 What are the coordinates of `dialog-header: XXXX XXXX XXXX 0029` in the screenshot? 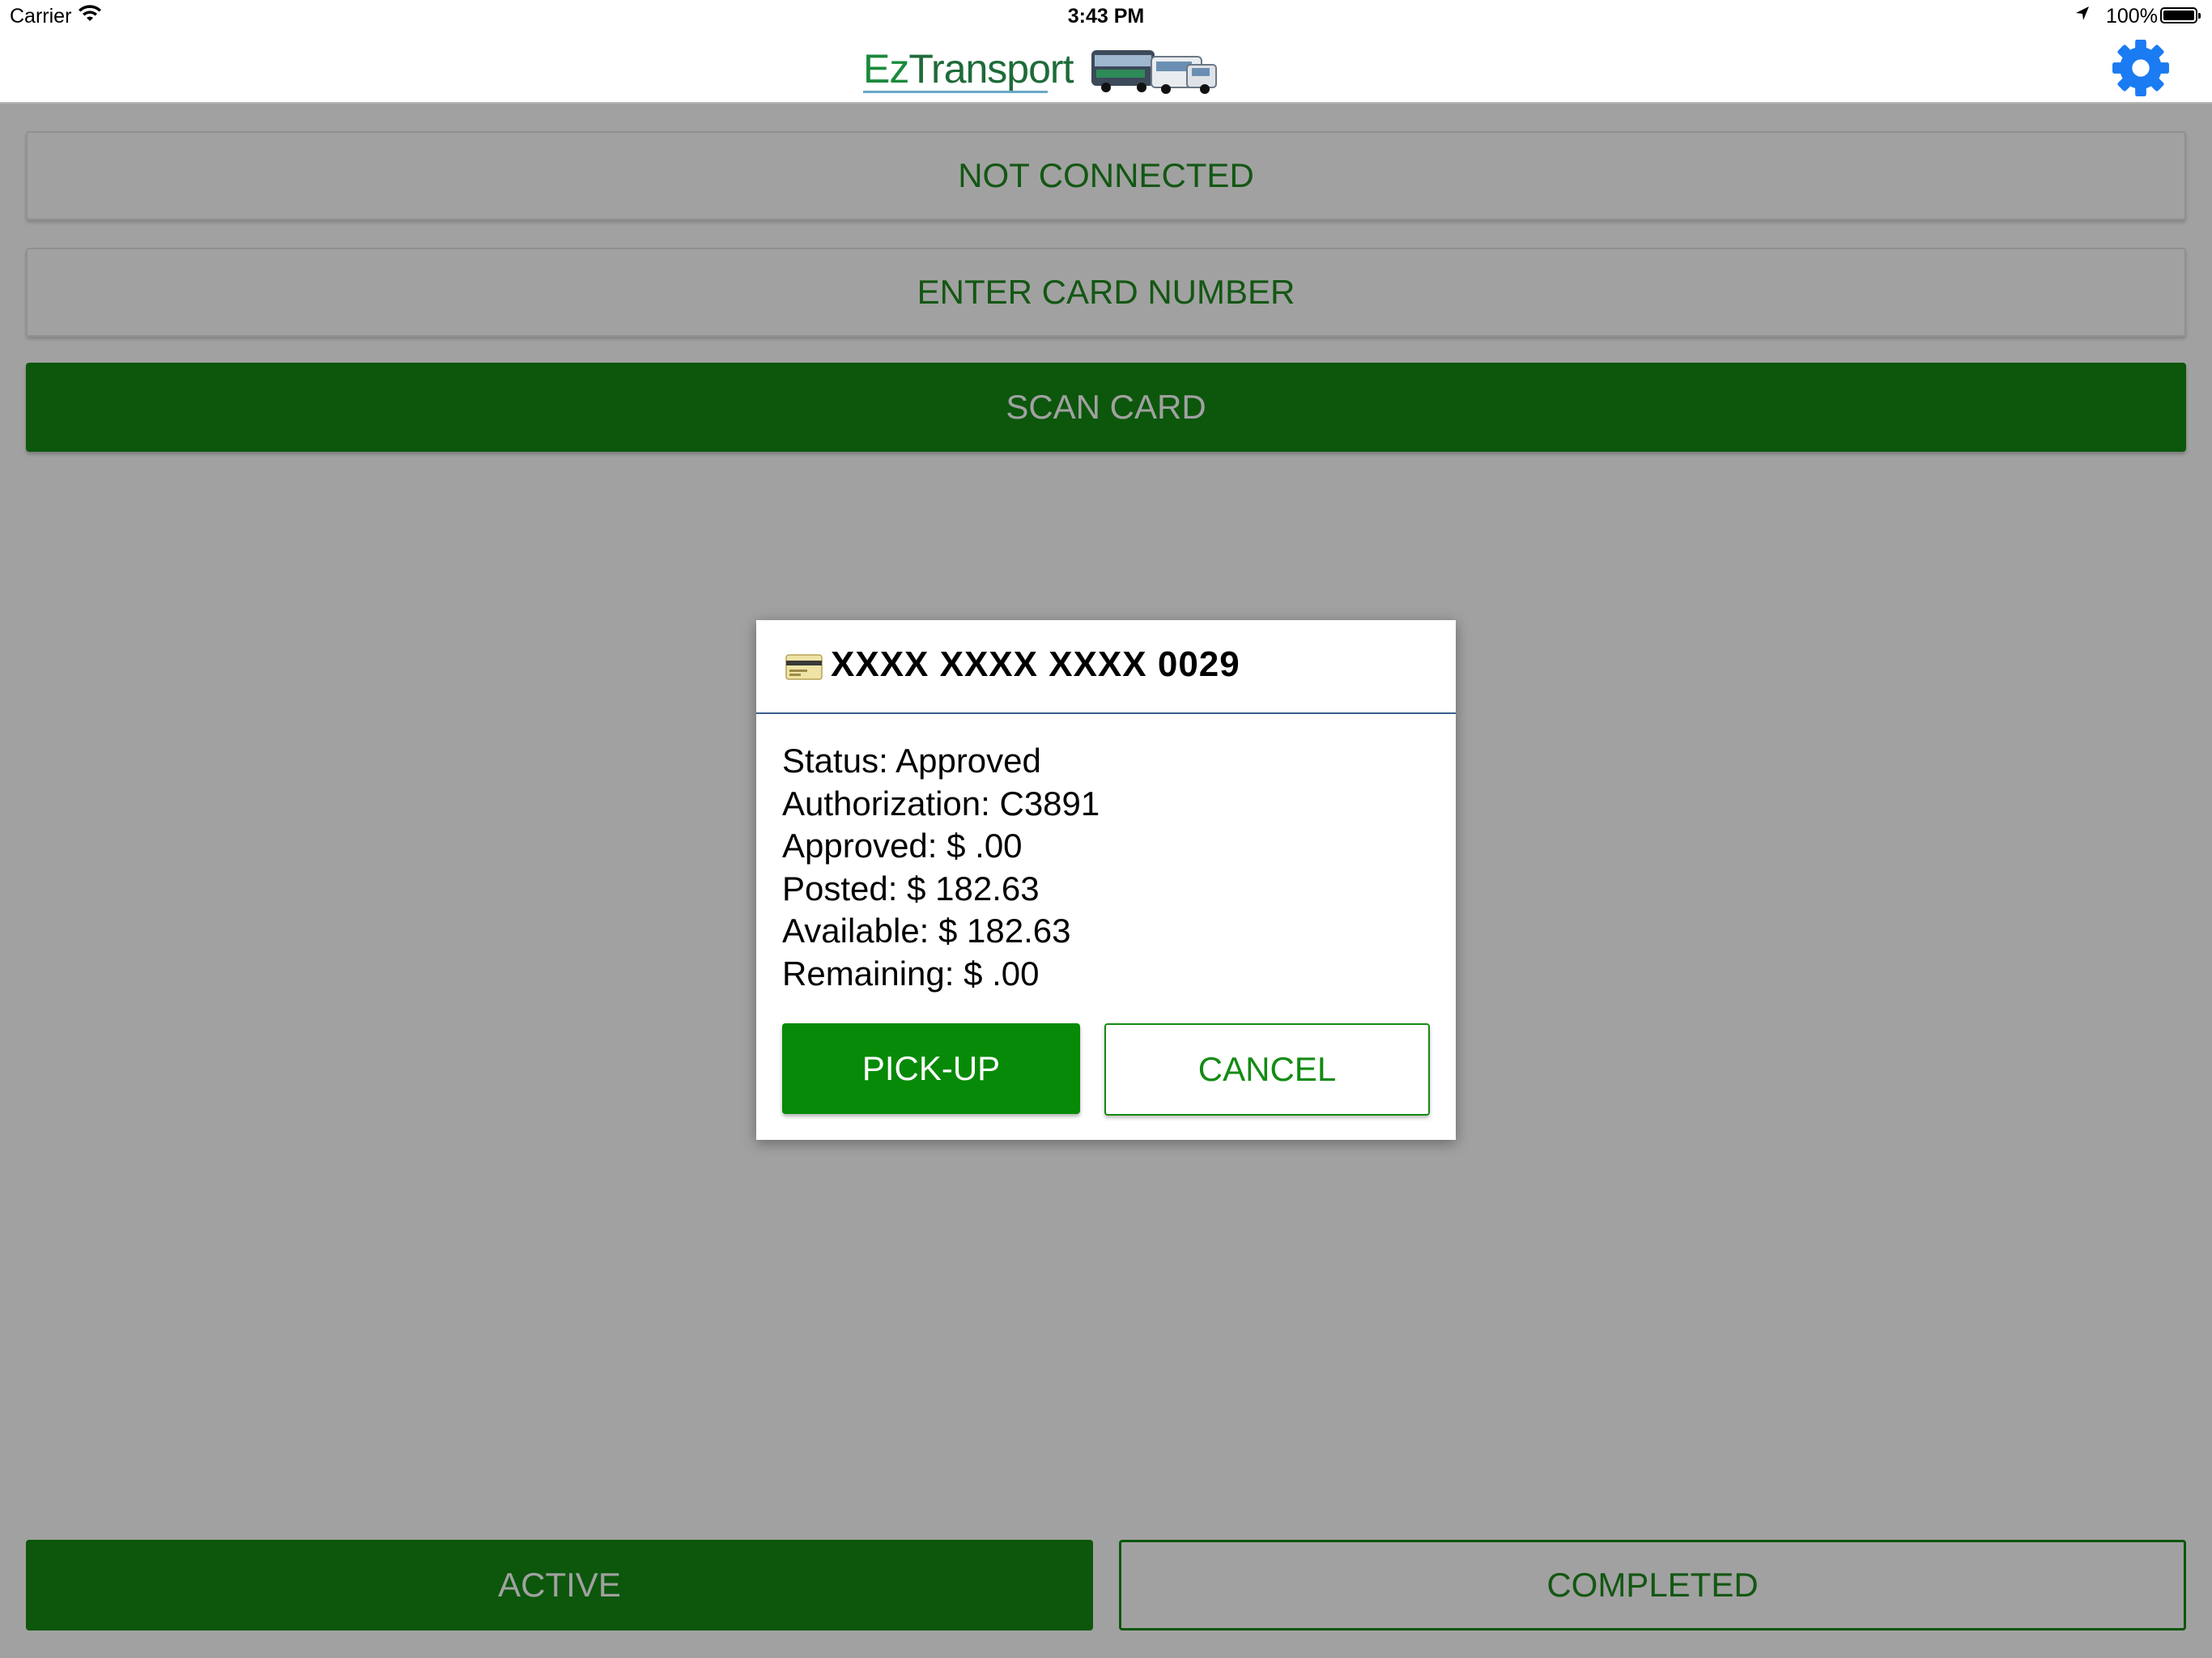 It's located at (1106, 667).